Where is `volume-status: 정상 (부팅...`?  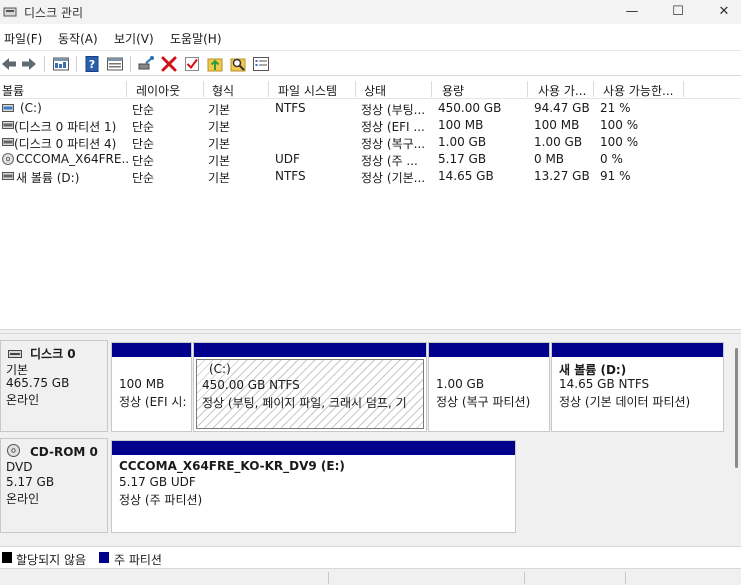 volume-status: 정상 (부팅... is located at coordinates (393, 110).